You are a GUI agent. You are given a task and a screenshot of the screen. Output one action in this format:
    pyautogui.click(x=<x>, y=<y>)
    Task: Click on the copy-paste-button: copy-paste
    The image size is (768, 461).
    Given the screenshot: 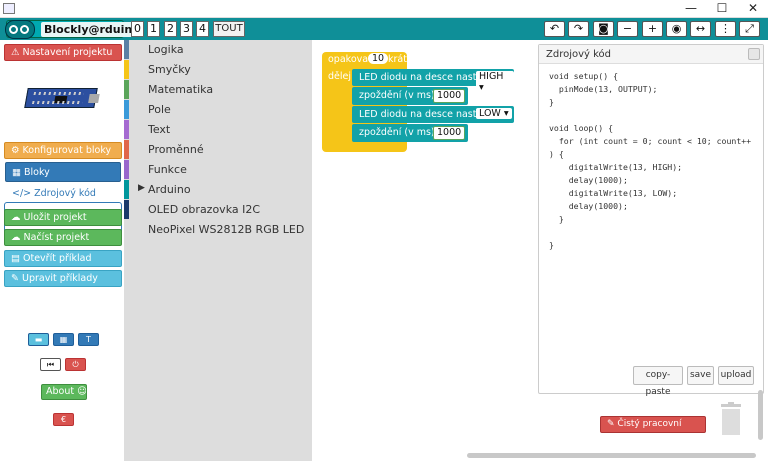 What is the action you would take?
    pyautogui.click(x=658, y=381)
    